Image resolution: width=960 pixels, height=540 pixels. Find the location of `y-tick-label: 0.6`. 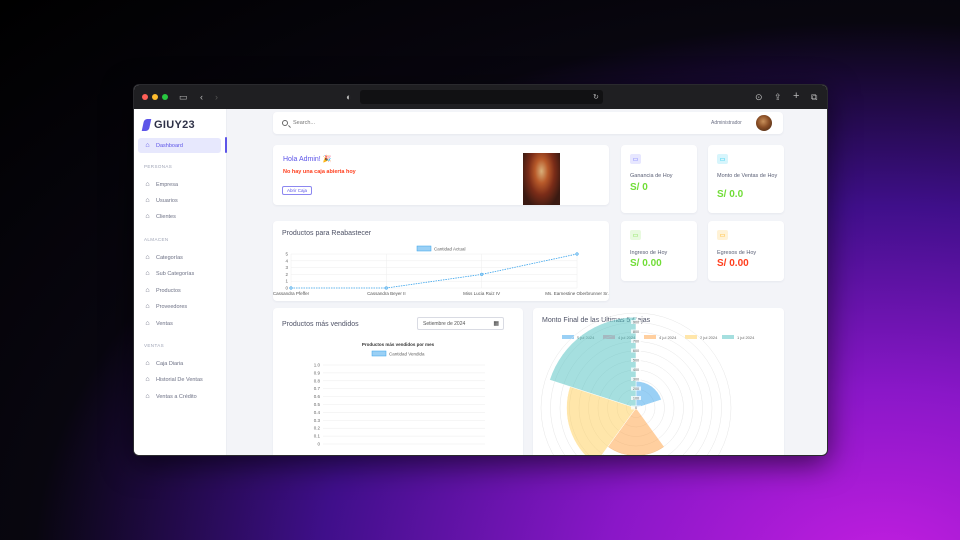

y-tick-label: 0.6 is located at coordinates (317, 396).